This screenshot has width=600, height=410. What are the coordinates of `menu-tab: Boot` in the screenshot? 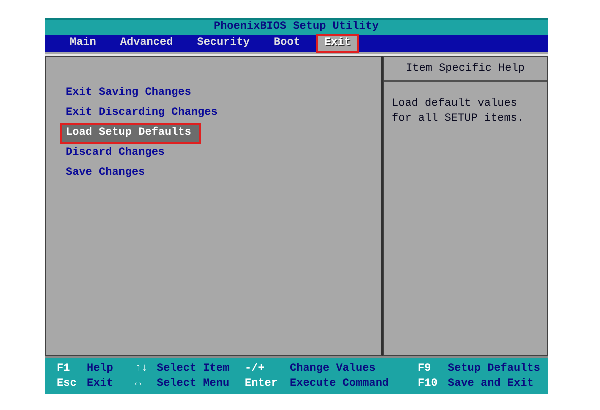 It's located at (287, 43).